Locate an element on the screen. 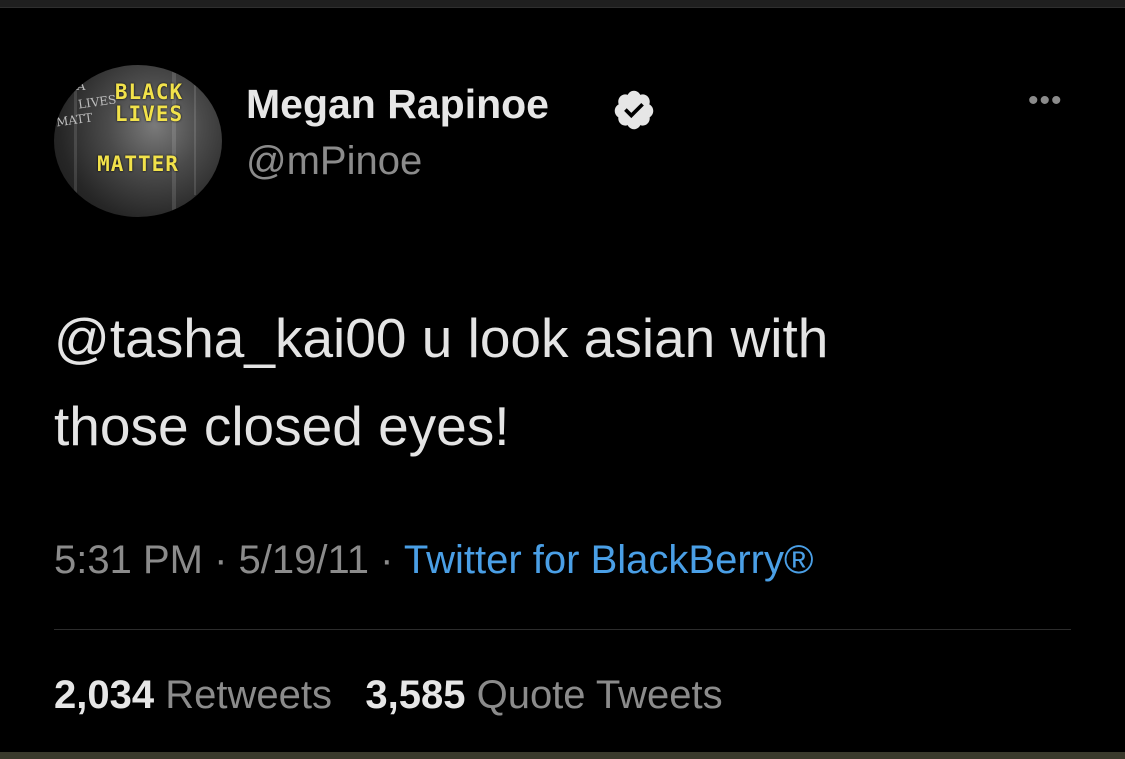  quote-tweets-stat: 3,585 Quote Tweets is located at coordinates (543, 695).